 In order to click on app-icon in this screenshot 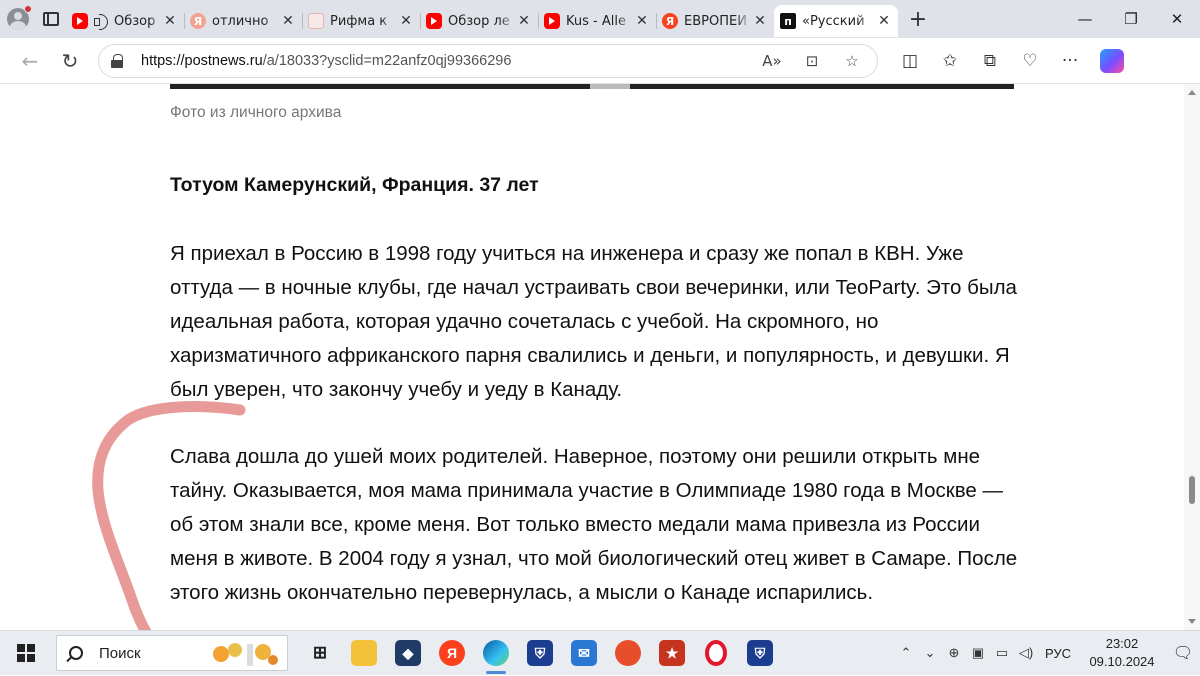, I will do `click(628, 653)`.